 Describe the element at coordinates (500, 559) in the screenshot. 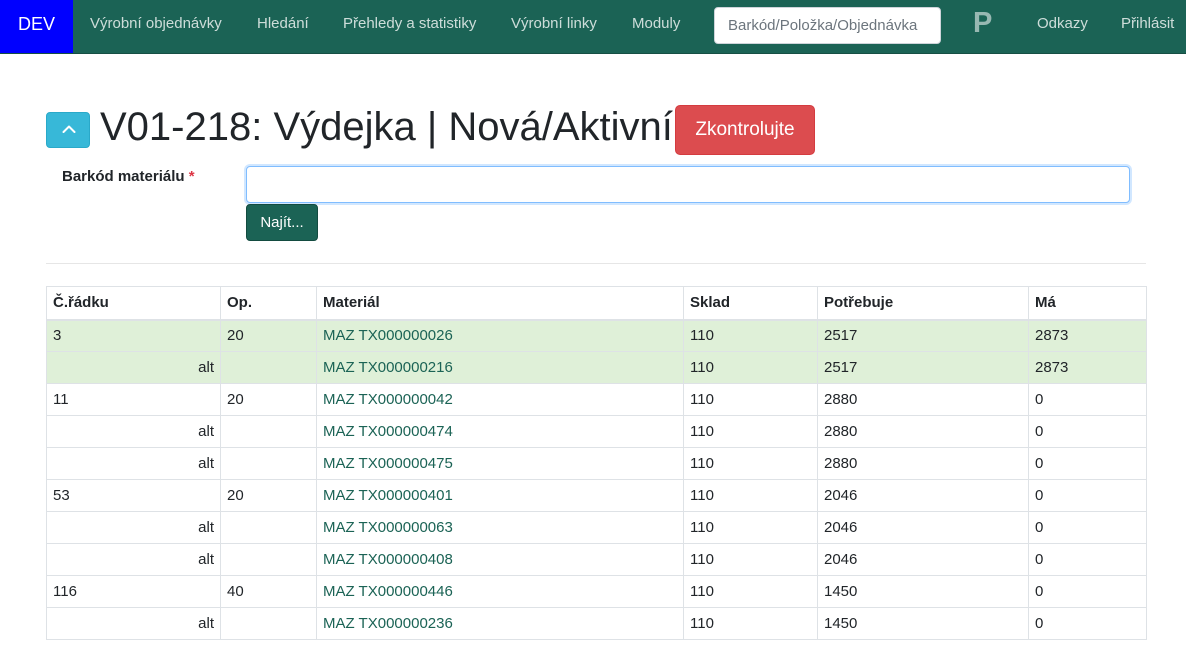

I see `material-cell: MAZ TX000000408` at that location.